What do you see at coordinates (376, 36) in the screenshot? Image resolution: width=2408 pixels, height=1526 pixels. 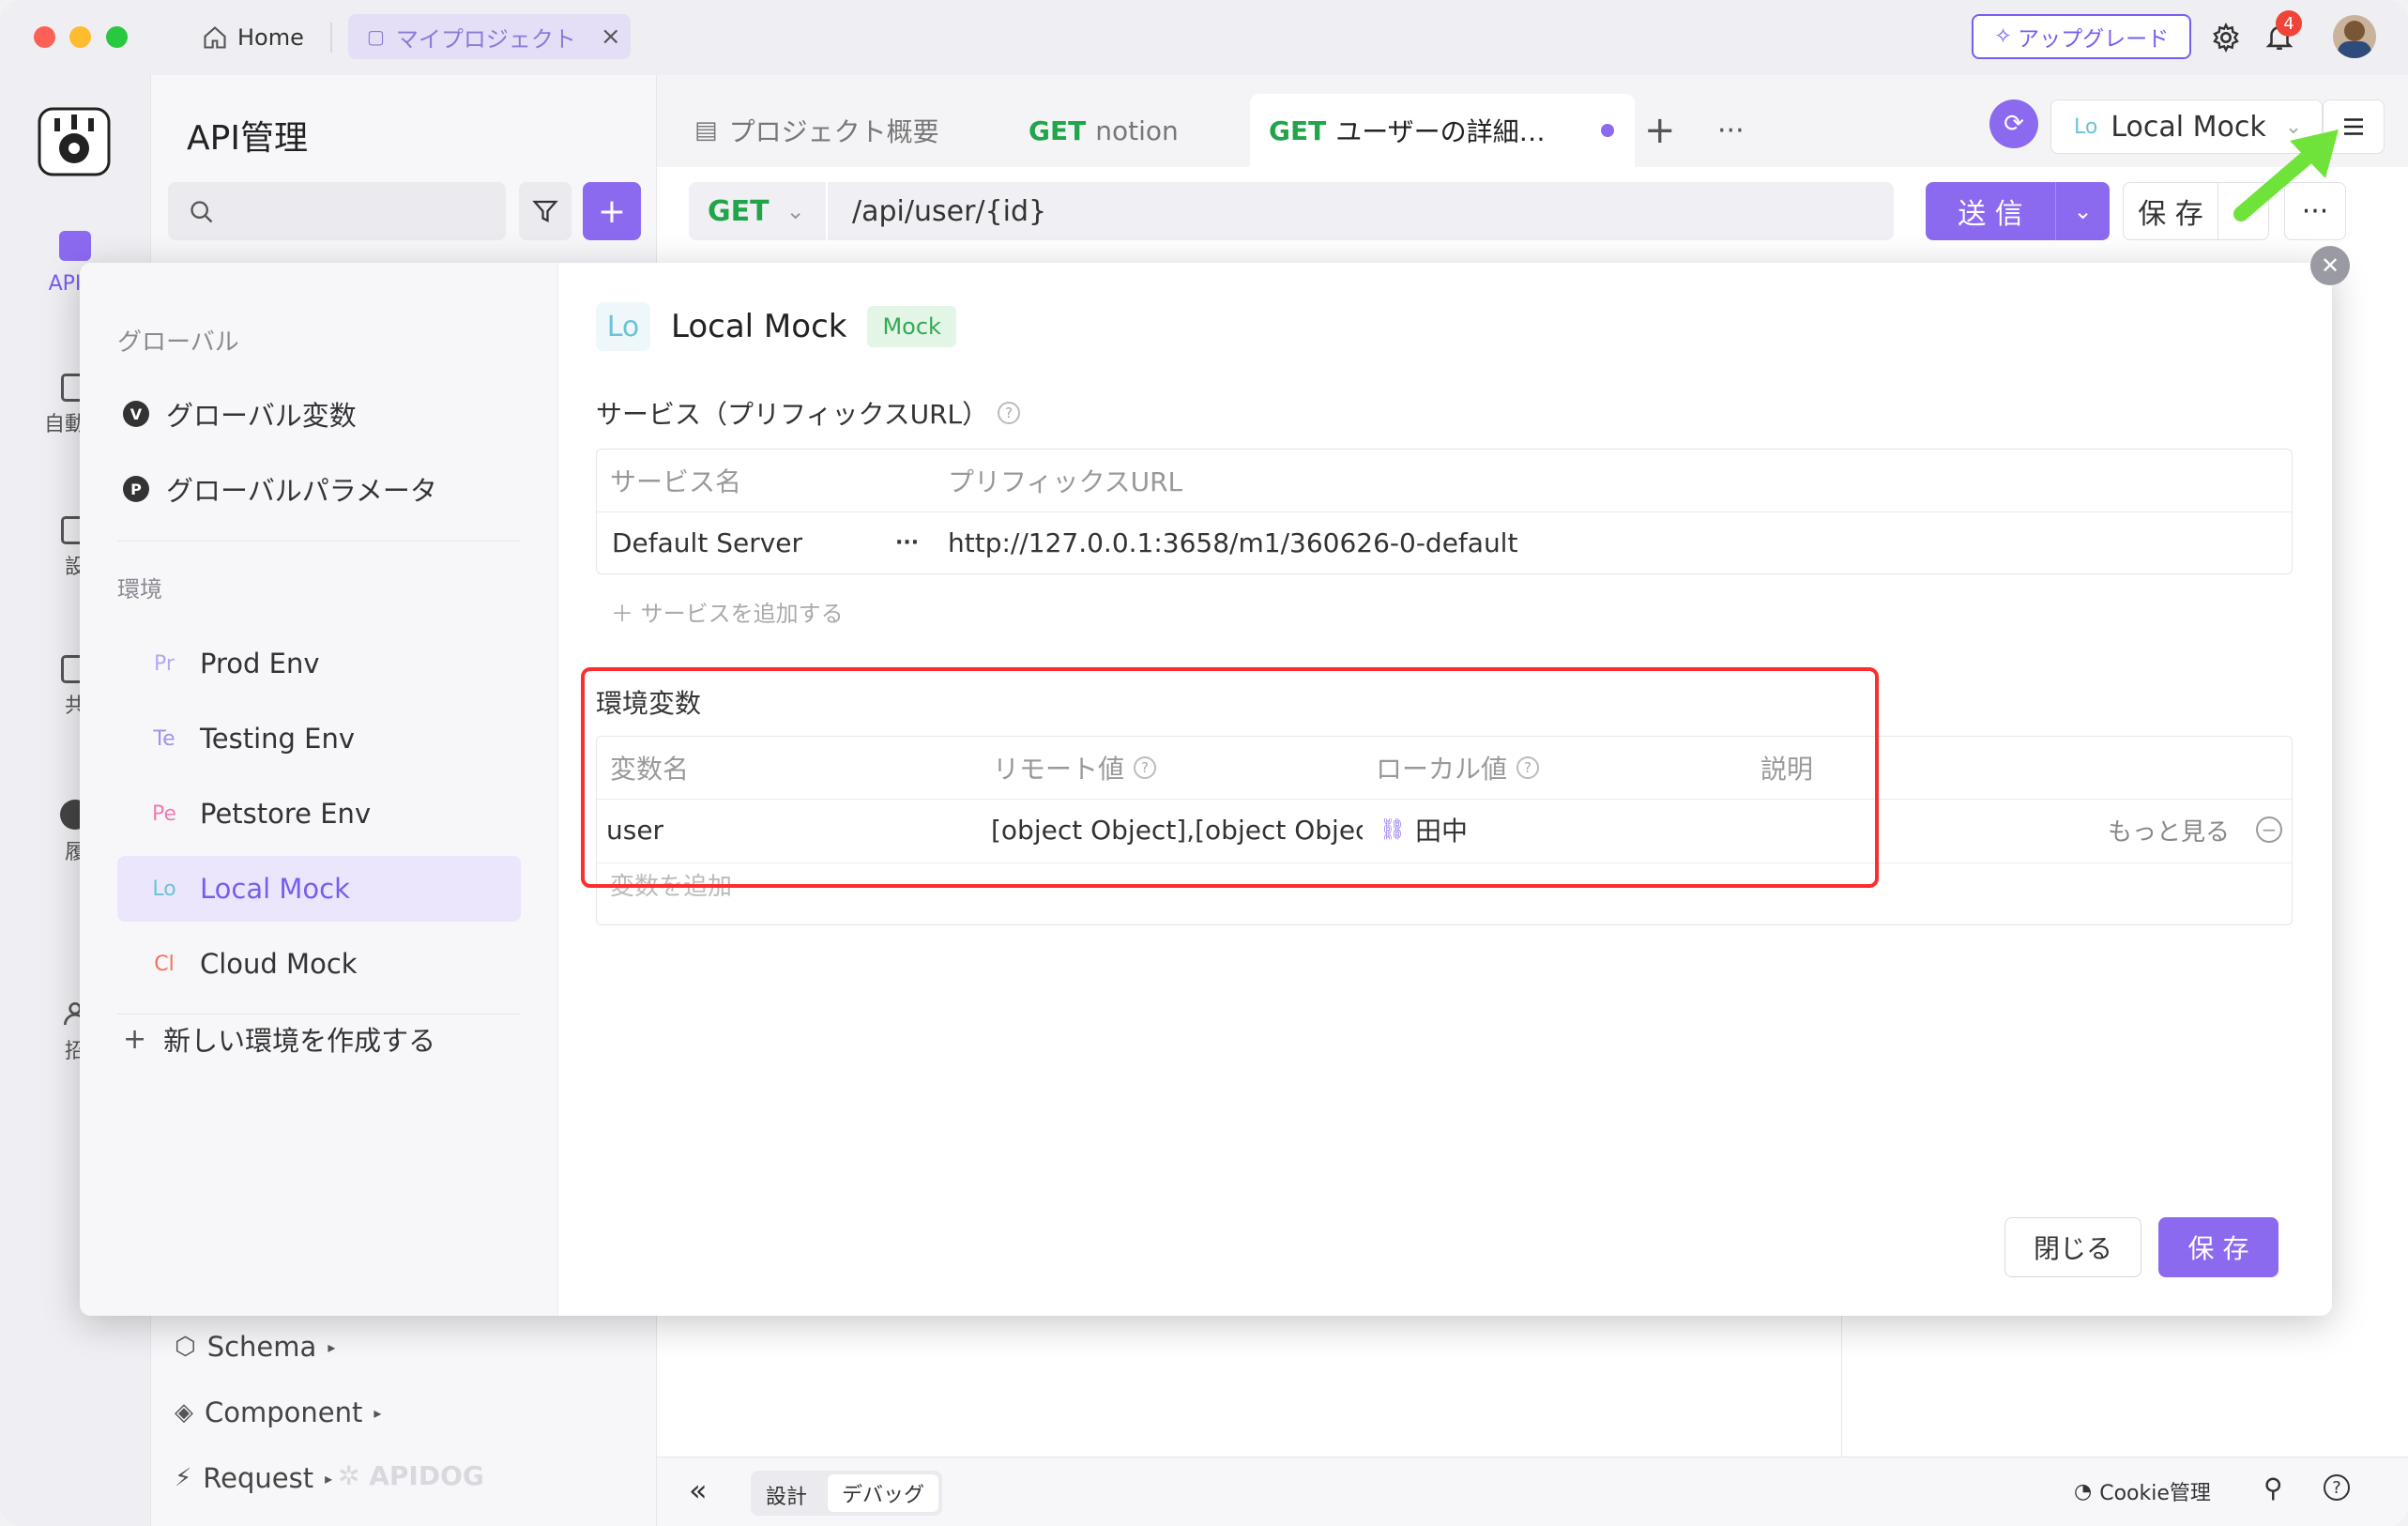 I see `project-icon: ▢` at bounding box center [376, 36].